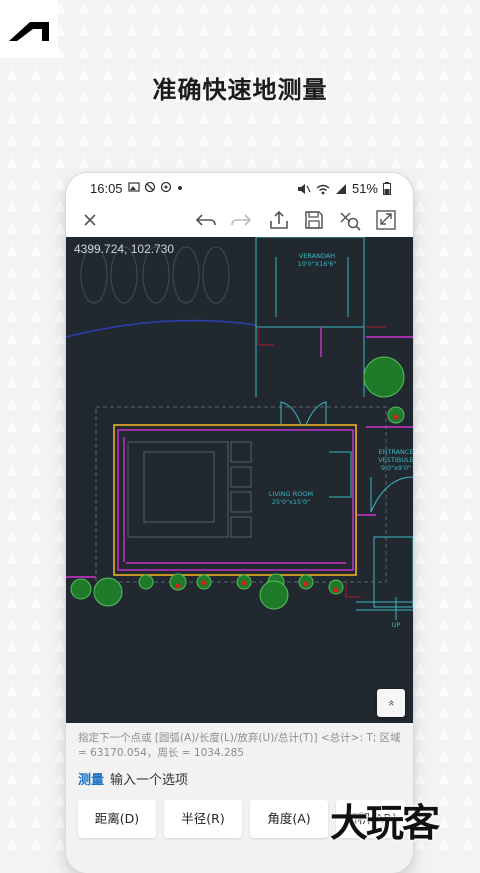  Describe the element at coordinates (304, 188) in the screenshot. I see `mute-icon` at that location.